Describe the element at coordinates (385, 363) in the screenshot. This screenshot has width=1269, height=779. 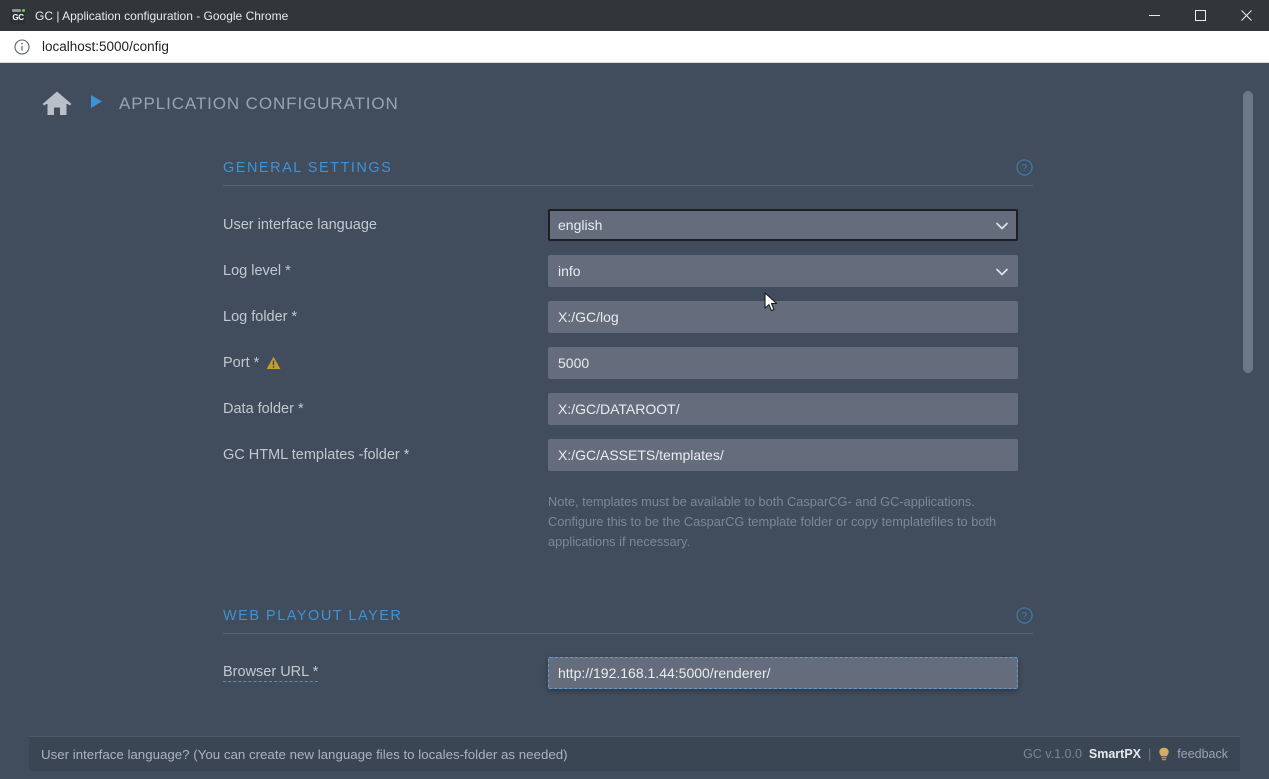
I see `label-port: Port *` at that location.